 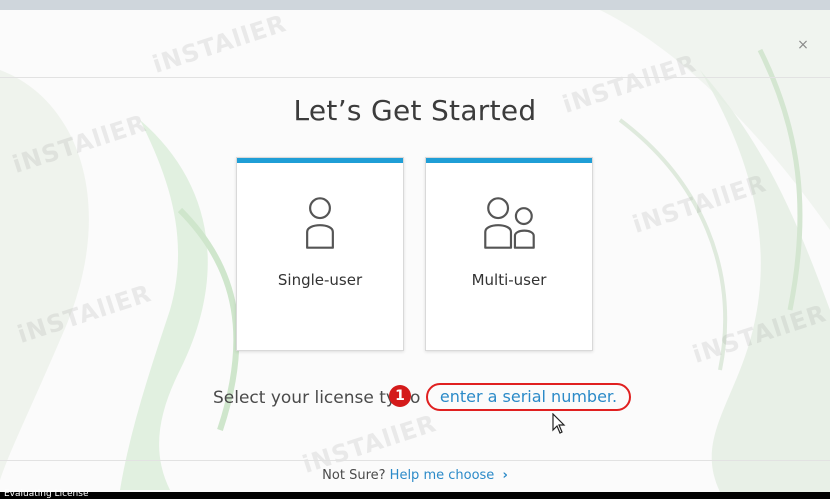 What do you see at coordinates (320, 254) in the screenshot?
I see `single-user-card: Single-user` at bounding box center [320, 254].